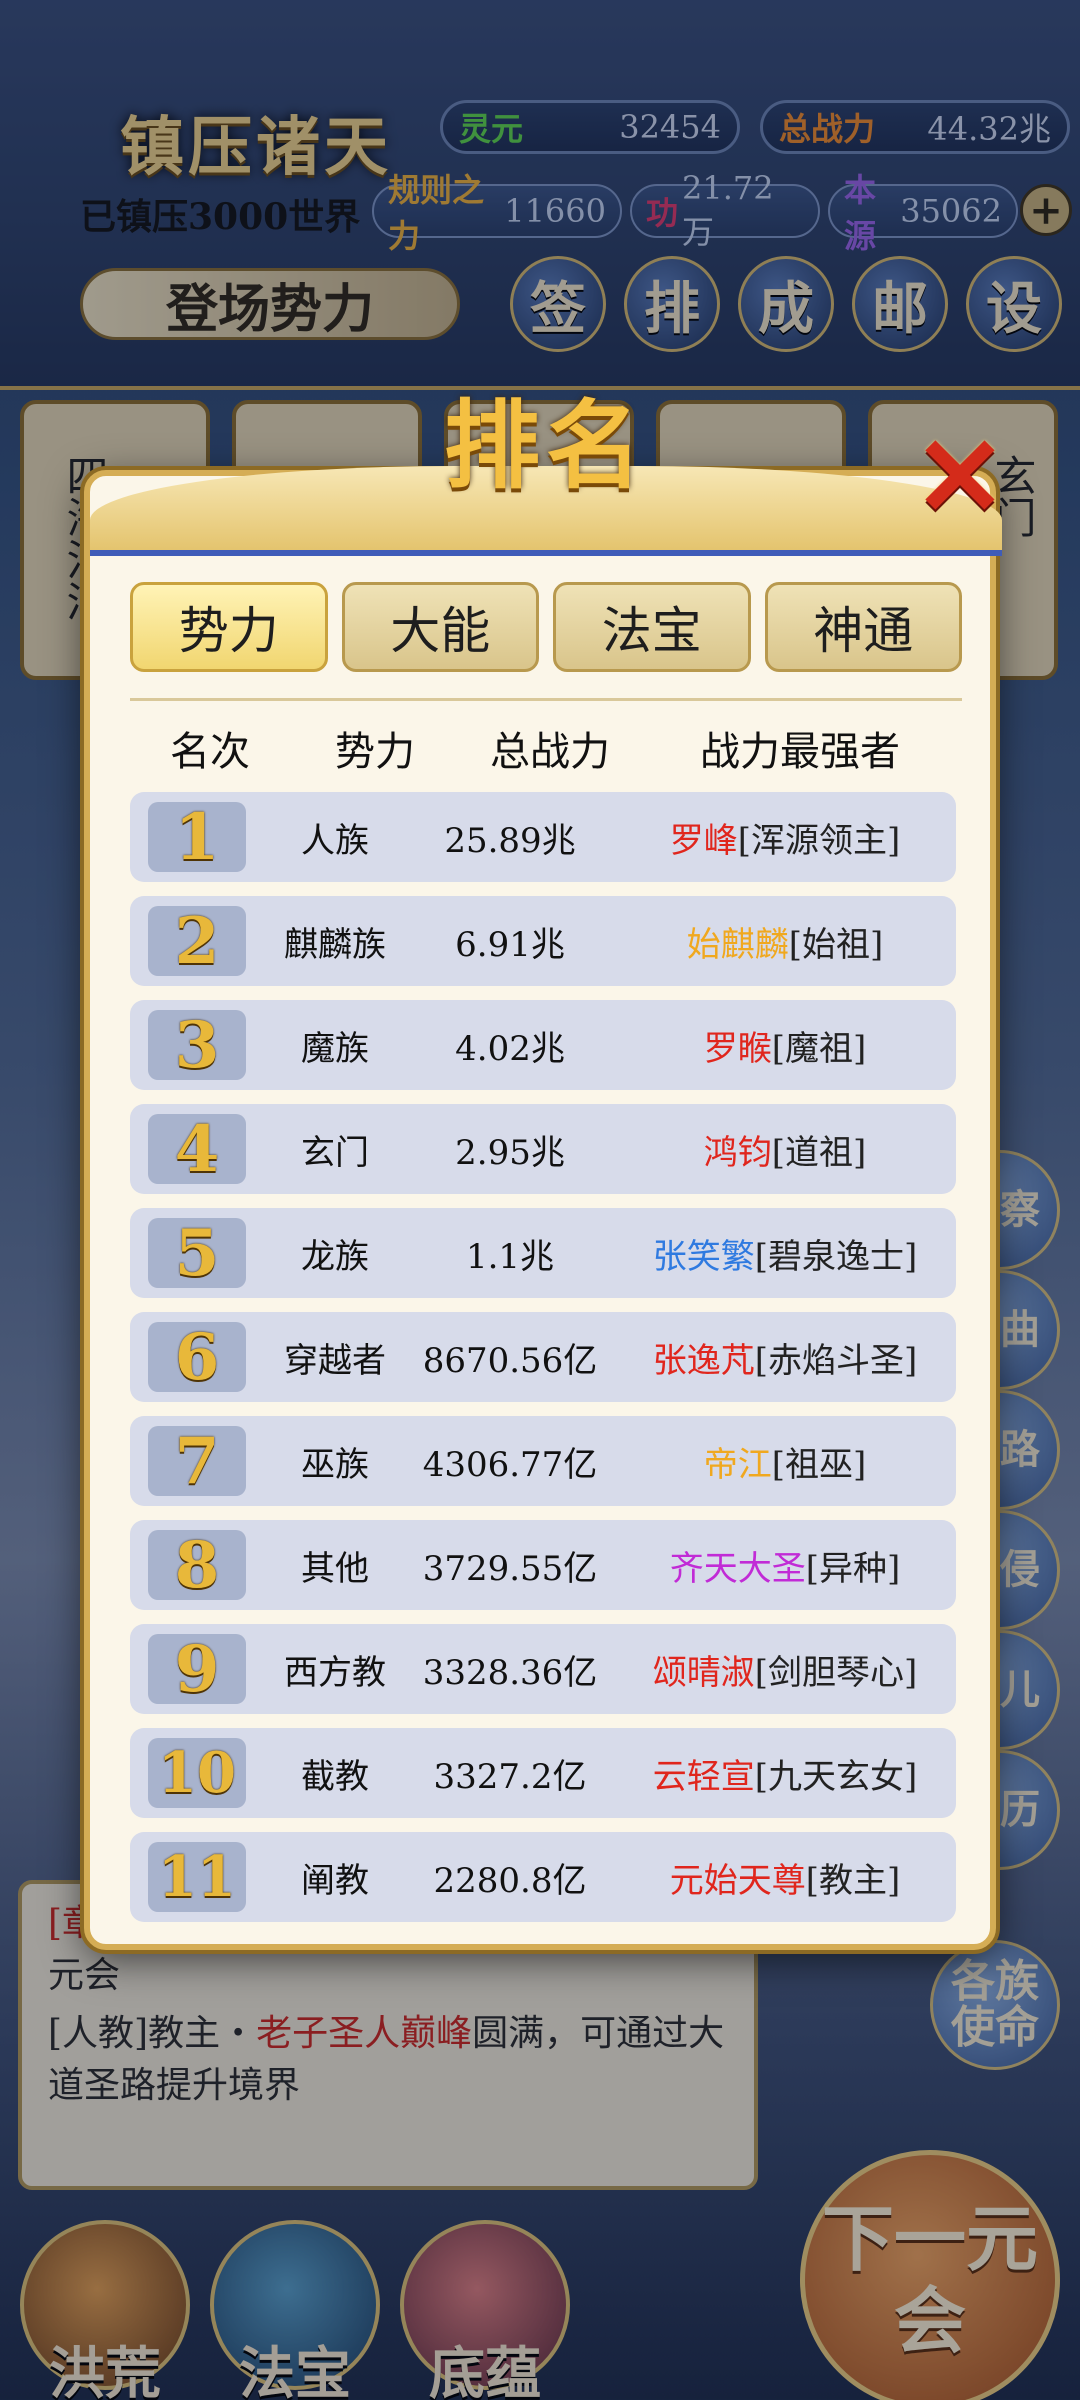 This screenshot has height=2400, width=1080. Describe the element at coordinates (510, 1880) in the screenshot. I see `total-power: 2280.8亿` at that location.